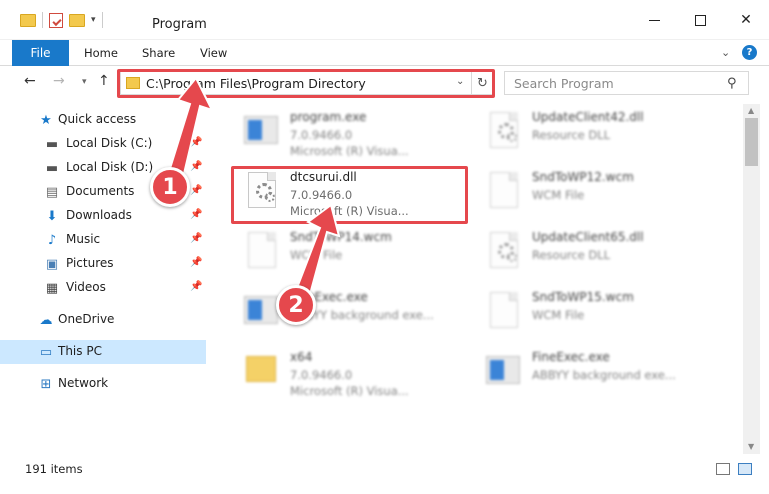  Describe the element at coordinates (90, 263) in the screenshot. I see `nav-label: Pictures` at that location.